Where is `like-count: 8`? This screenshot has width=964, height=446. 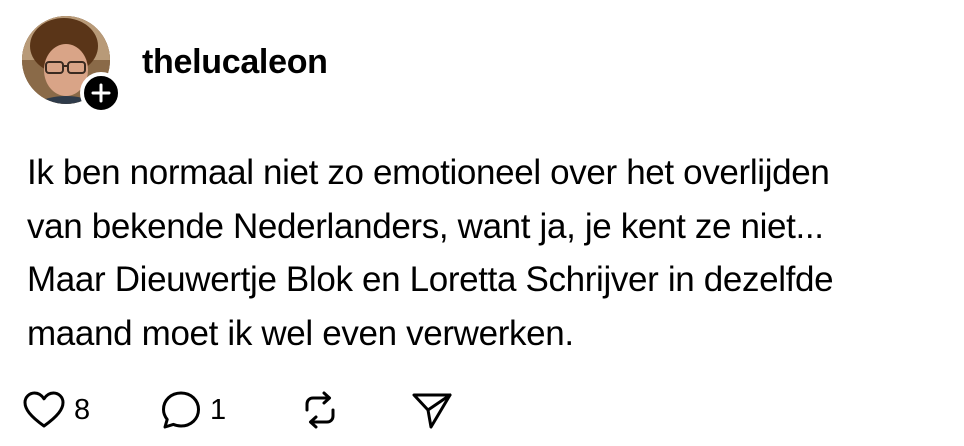
like-count: 8 is located at coordinates (82, 410).